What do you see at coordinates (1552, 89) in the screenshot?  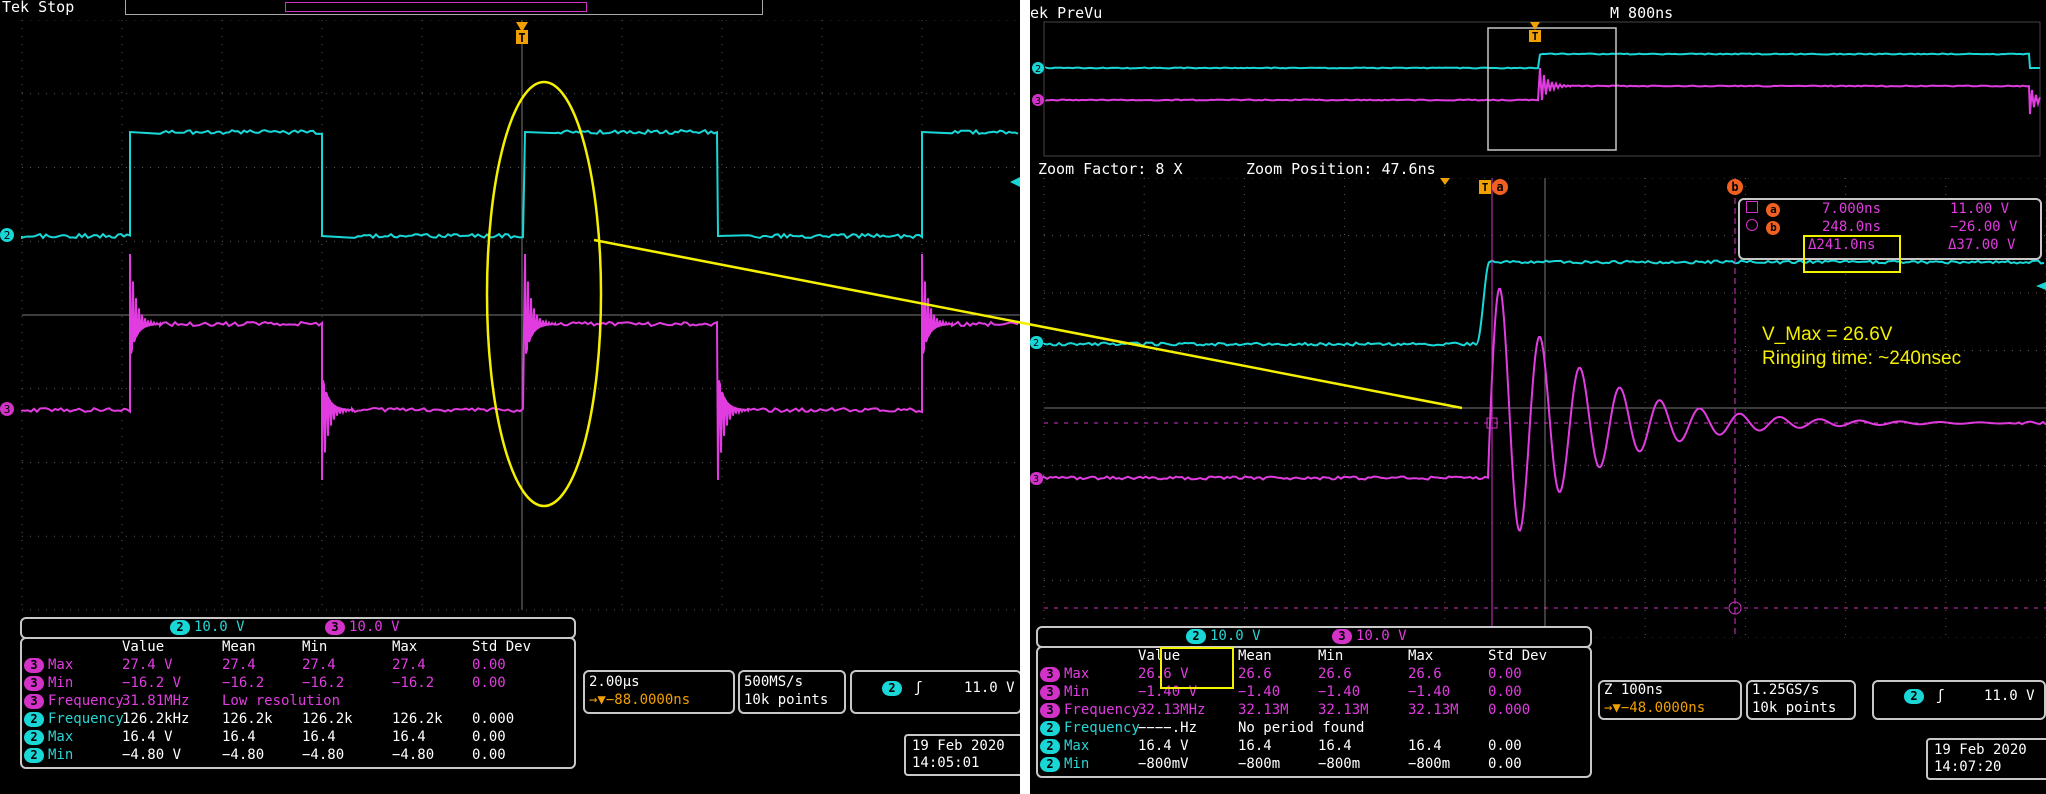 I see `zoom-window-box` at bounding box center [1552, 89].